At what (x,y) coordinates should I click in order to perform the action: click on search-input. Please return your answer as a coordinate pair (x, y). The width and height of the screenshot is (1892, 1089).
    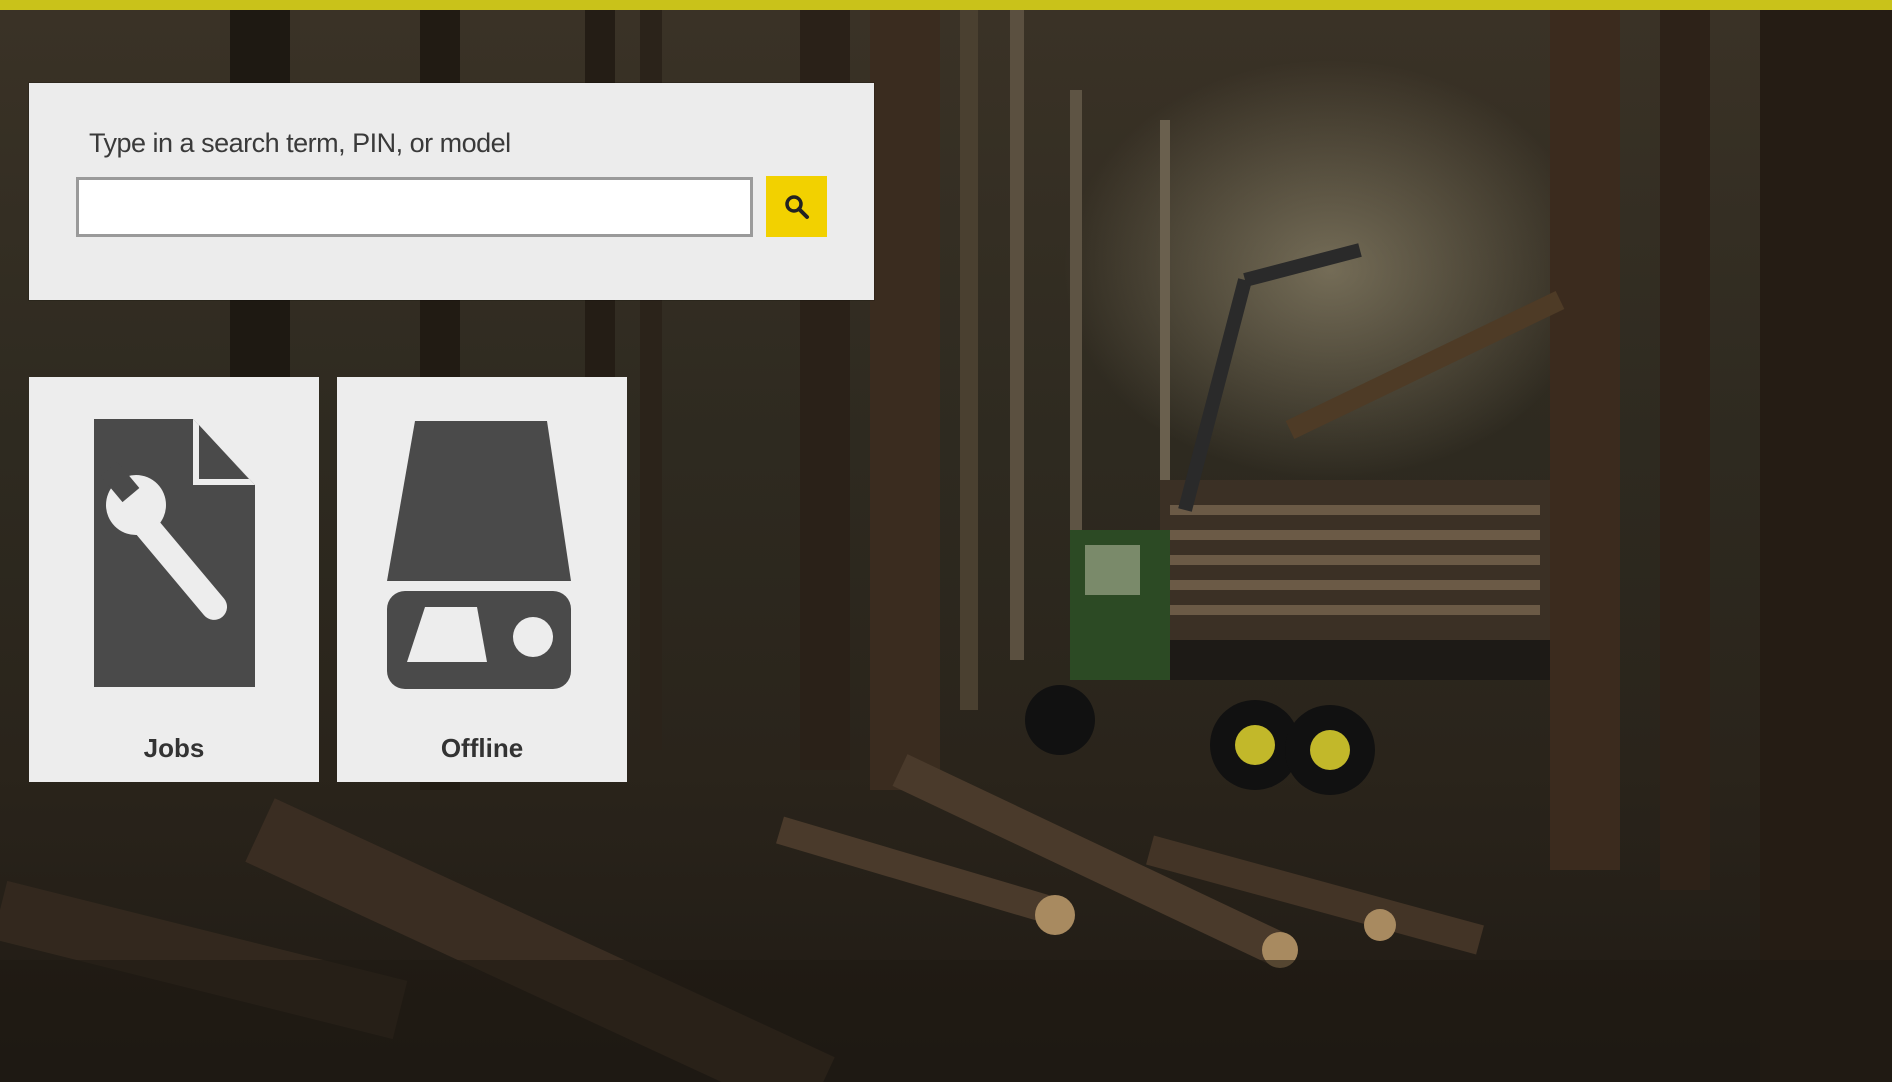
    Looking at the image, I should click on (414, 207).